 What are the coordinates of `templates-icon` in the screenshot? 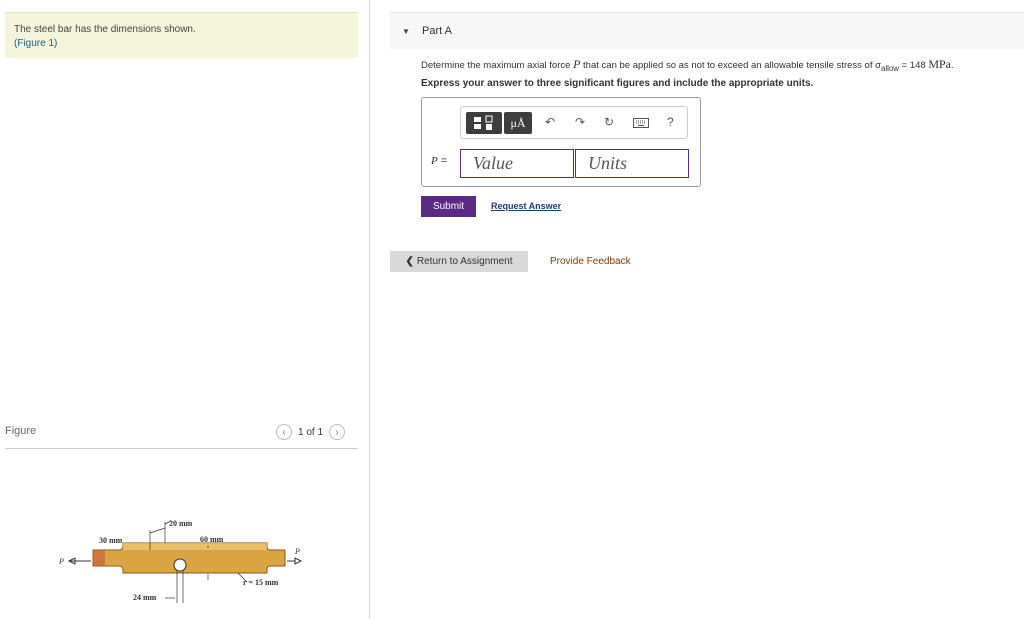 It's located at (483, 122).